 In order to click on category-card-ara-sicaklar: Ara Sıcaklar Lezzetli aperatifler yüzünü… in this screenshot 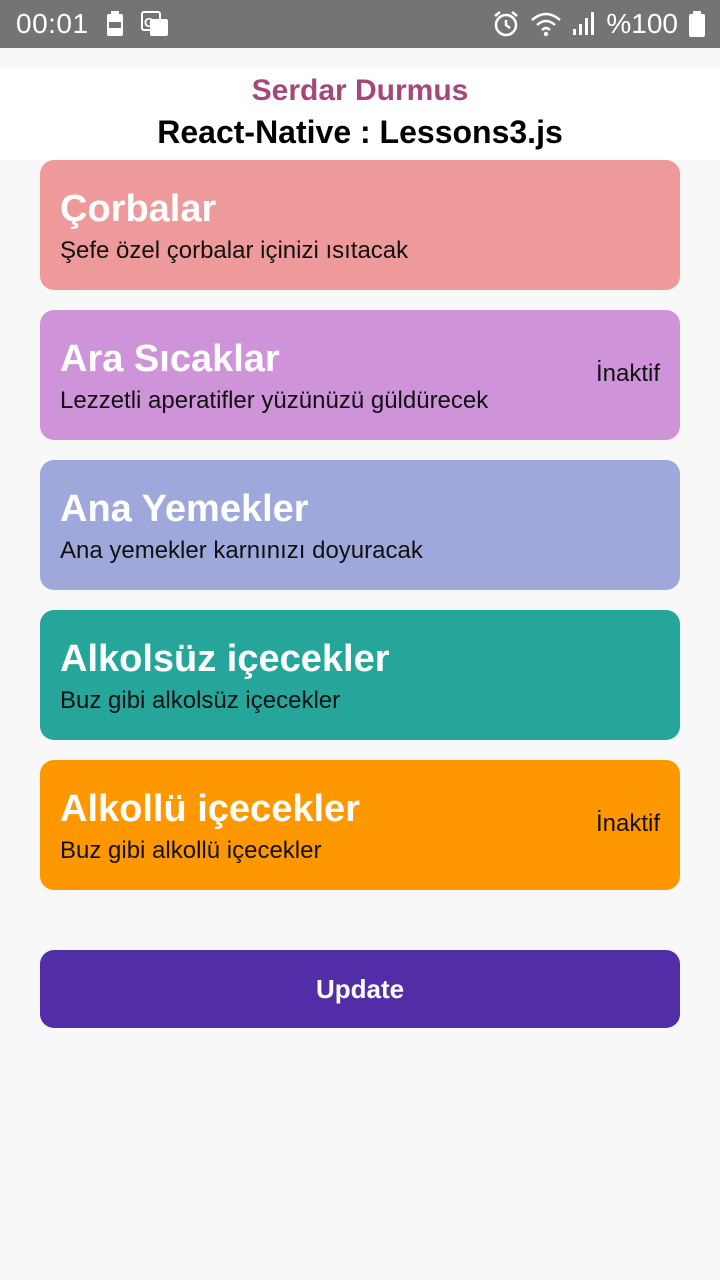, I will do `click(360, 375)`.